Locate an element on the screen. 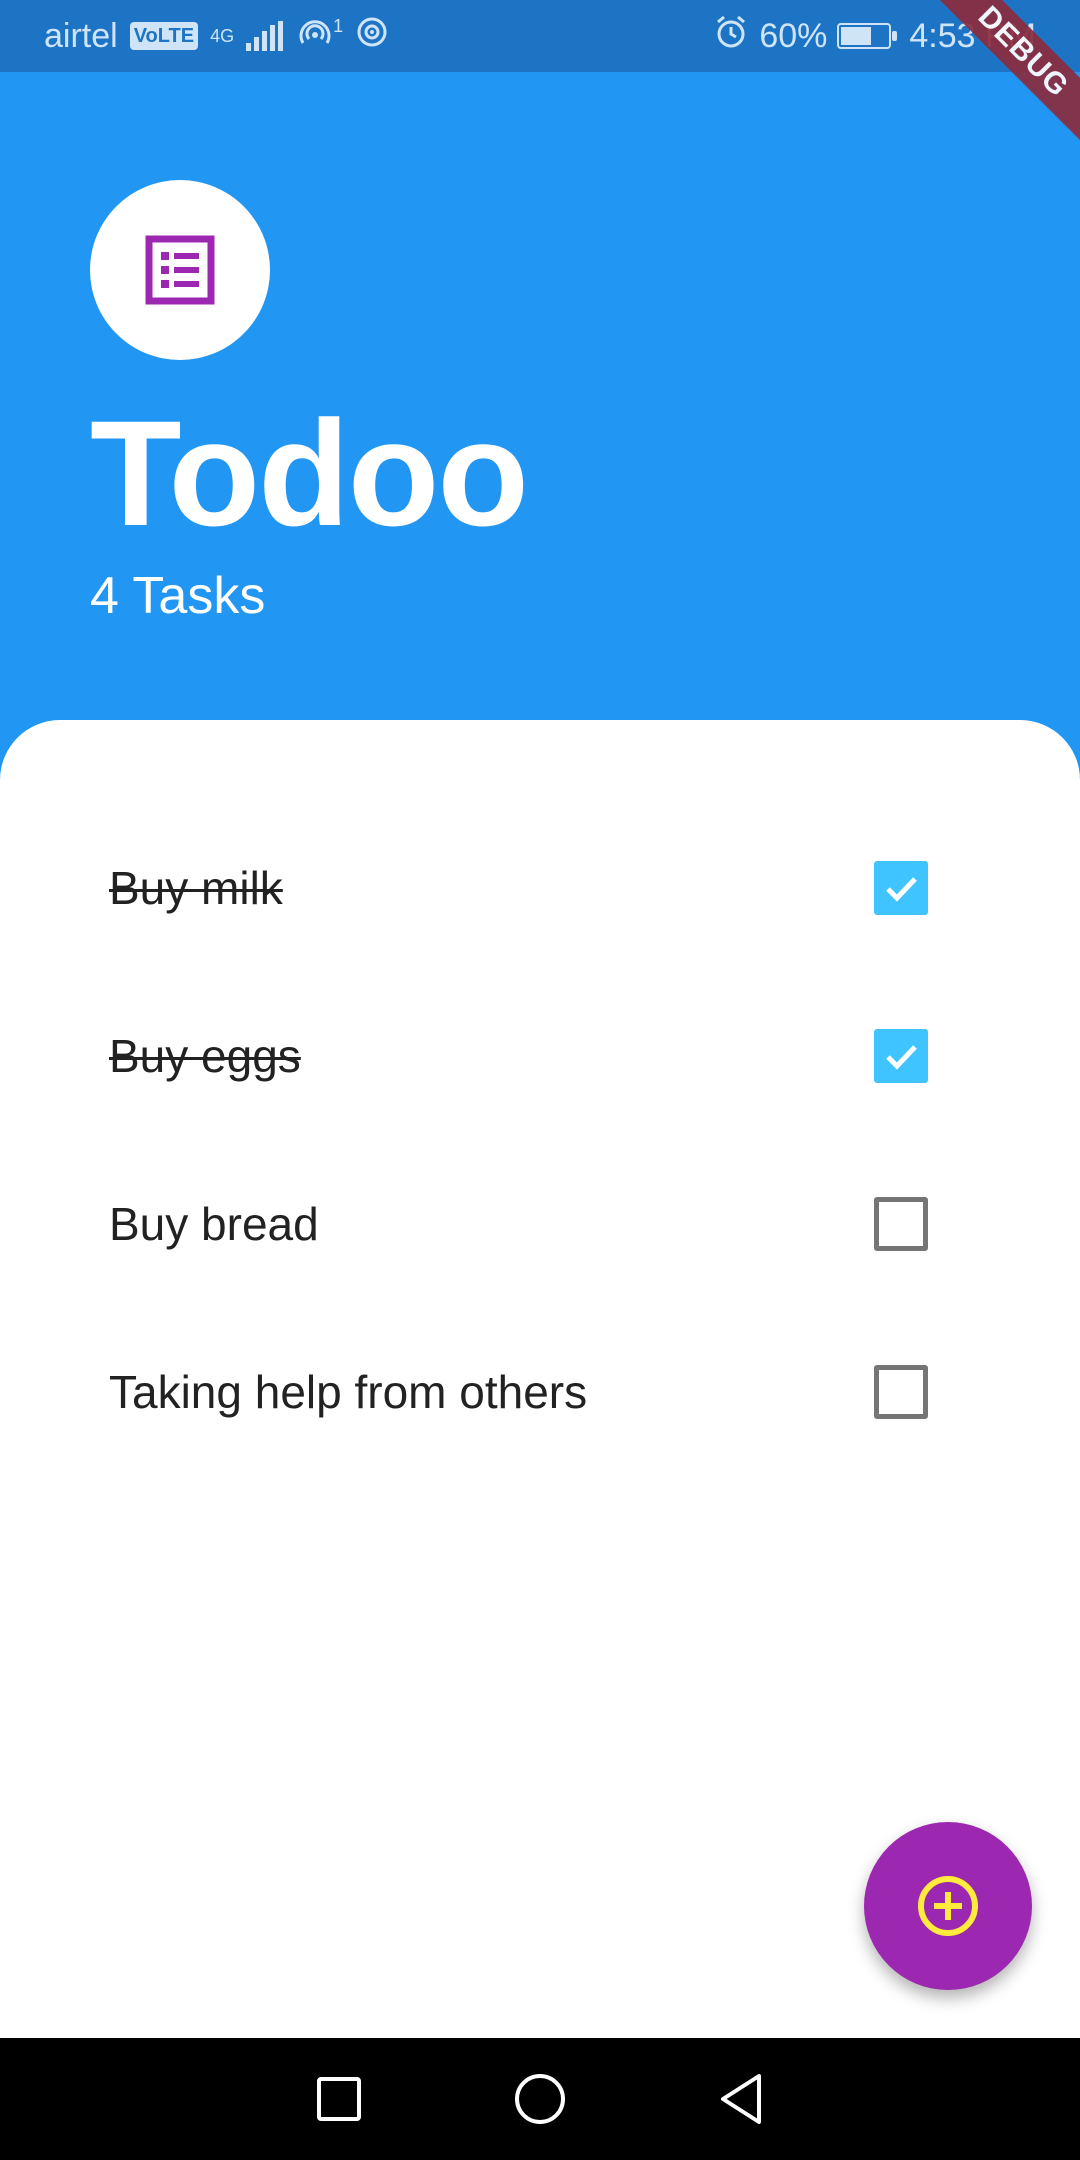  carrier-name: airtel is located at coordinates (81, 35).